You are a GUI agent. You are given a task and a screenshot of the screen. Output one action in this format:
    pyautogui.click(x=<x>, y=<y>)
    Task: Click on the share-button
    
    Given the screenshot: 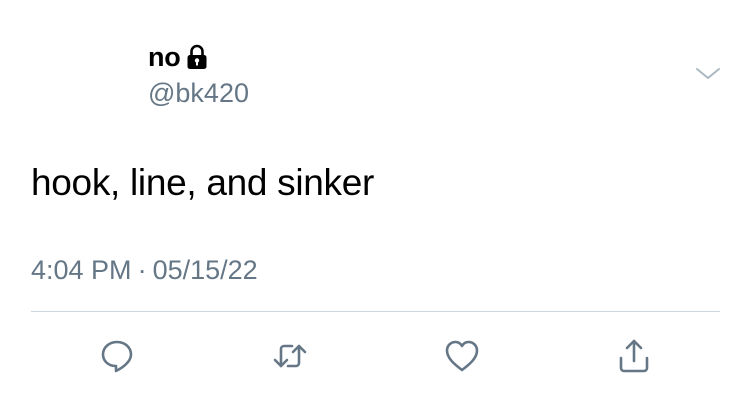 What is the action you would take?
    pyautogui.click(x=634, y=356)
    